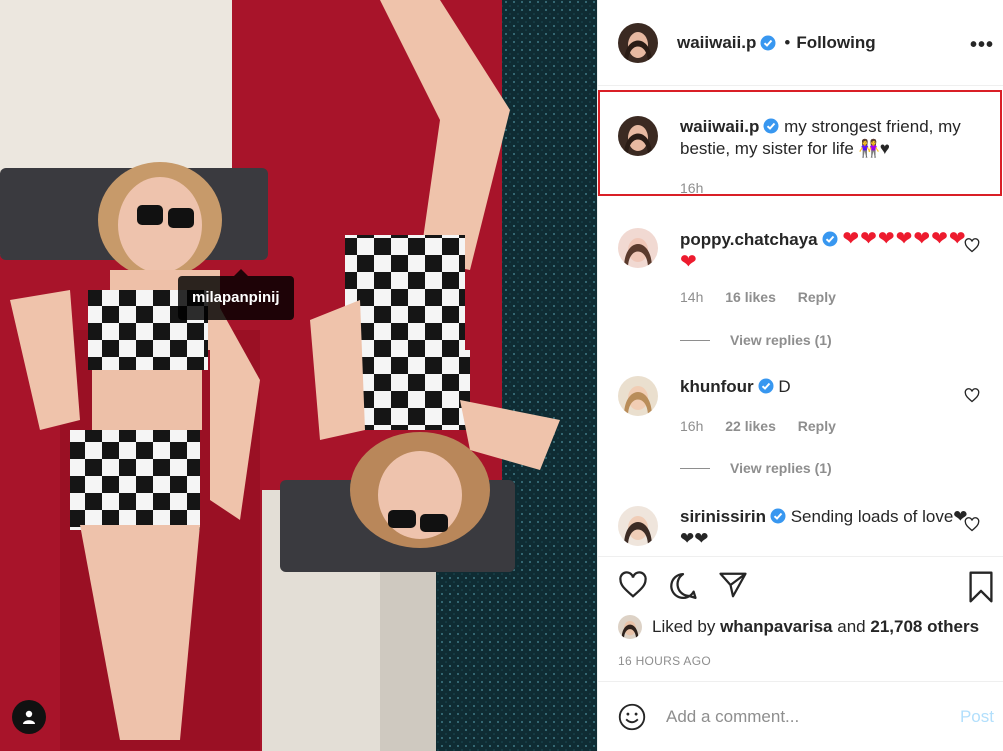  I want to click on comment-row: poppy.chatchaya ❤❤❤❤❤❤❤❤, so click(794, 251).